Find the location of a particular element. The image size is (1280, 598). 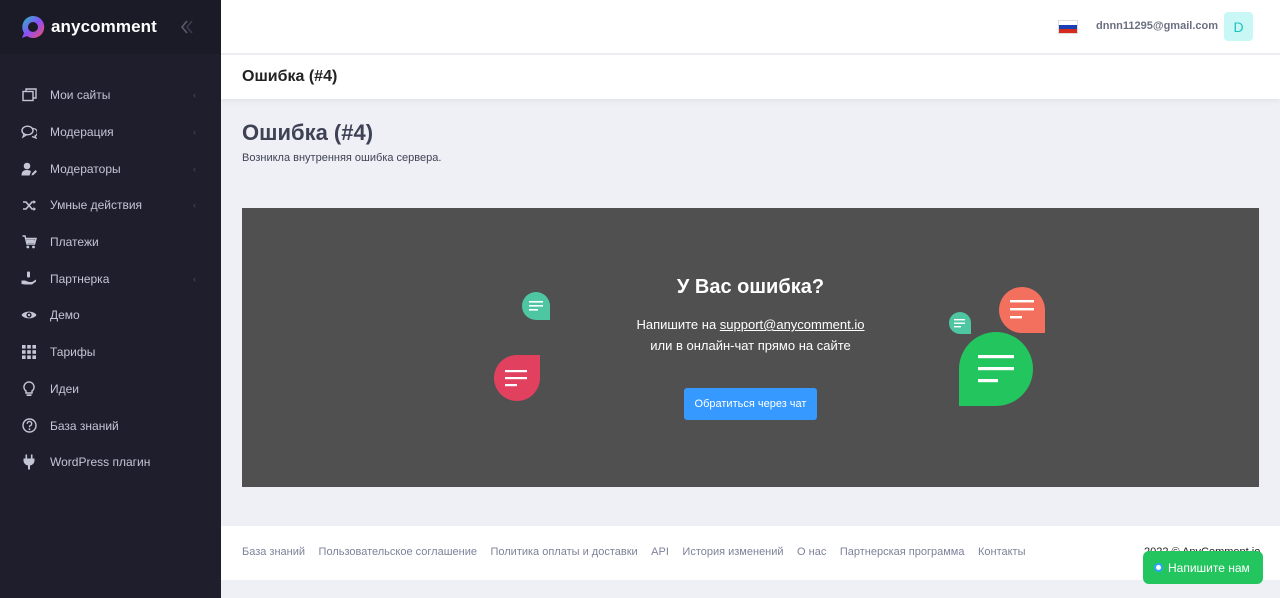

footer-link-partner-program: Партнерская программа is located at coordinates (902, 552).